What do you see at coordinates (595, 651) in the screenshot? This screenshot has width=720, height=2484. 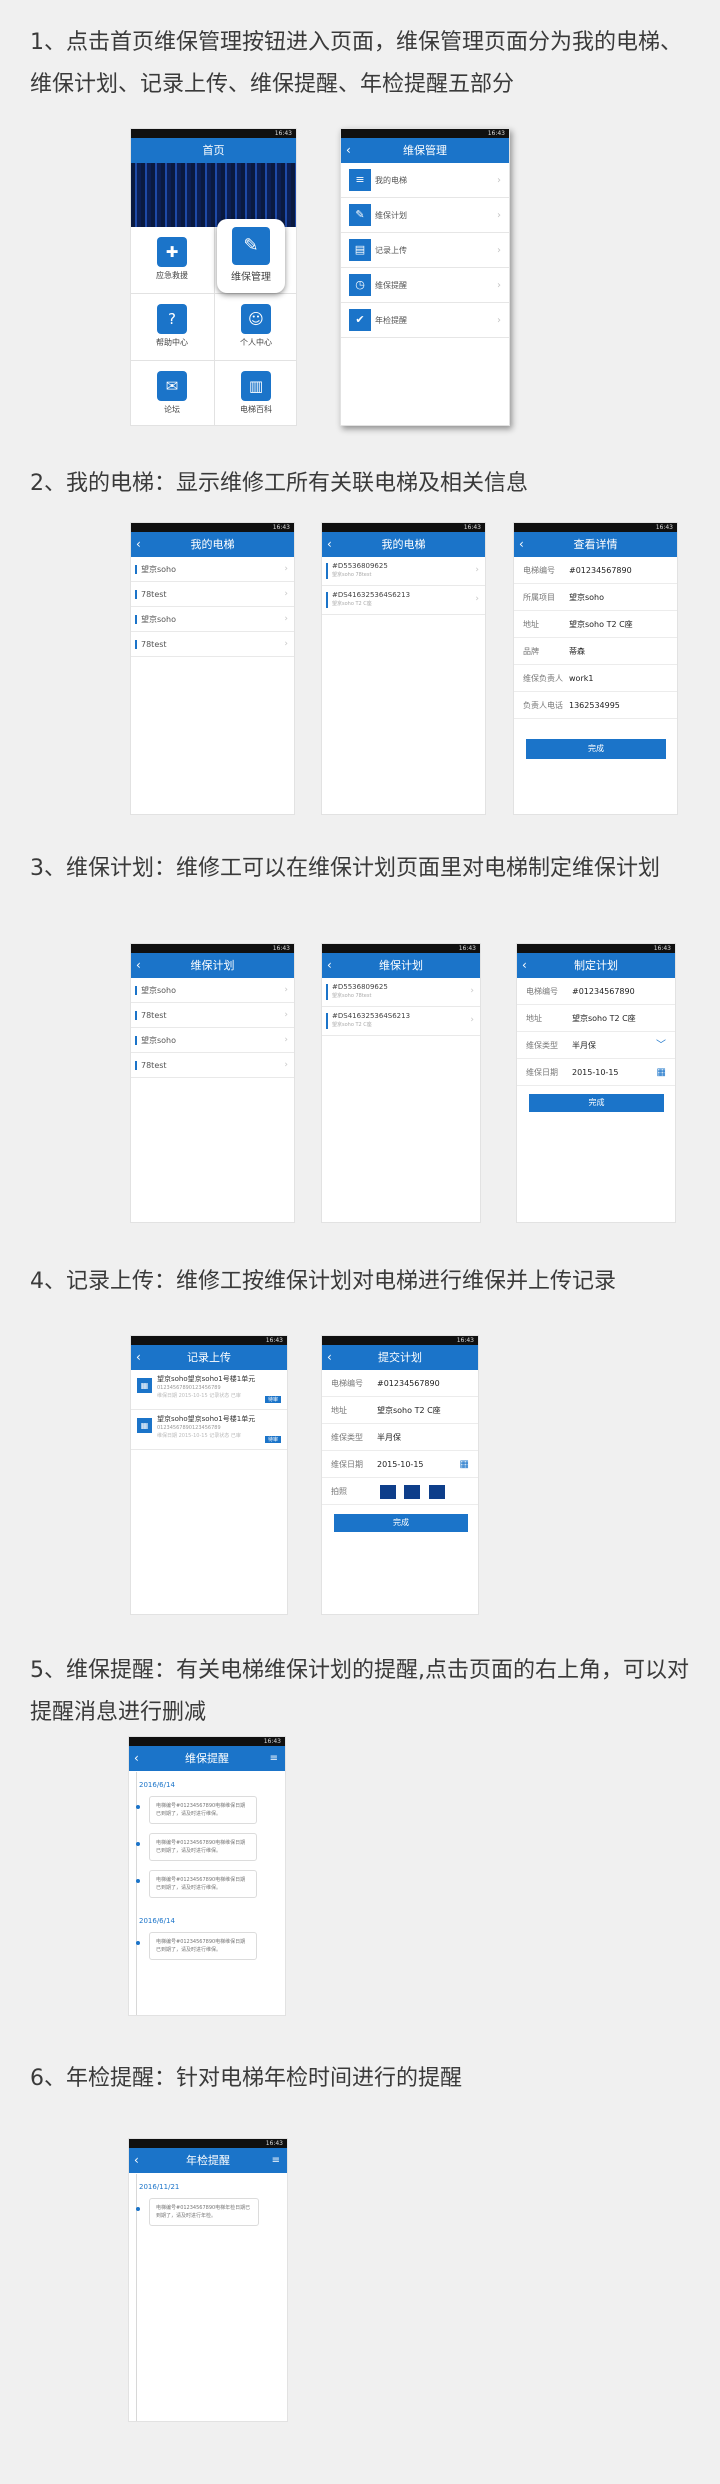 I see `field-row: 品牌 蒂森` at bounding box center [595, 651].